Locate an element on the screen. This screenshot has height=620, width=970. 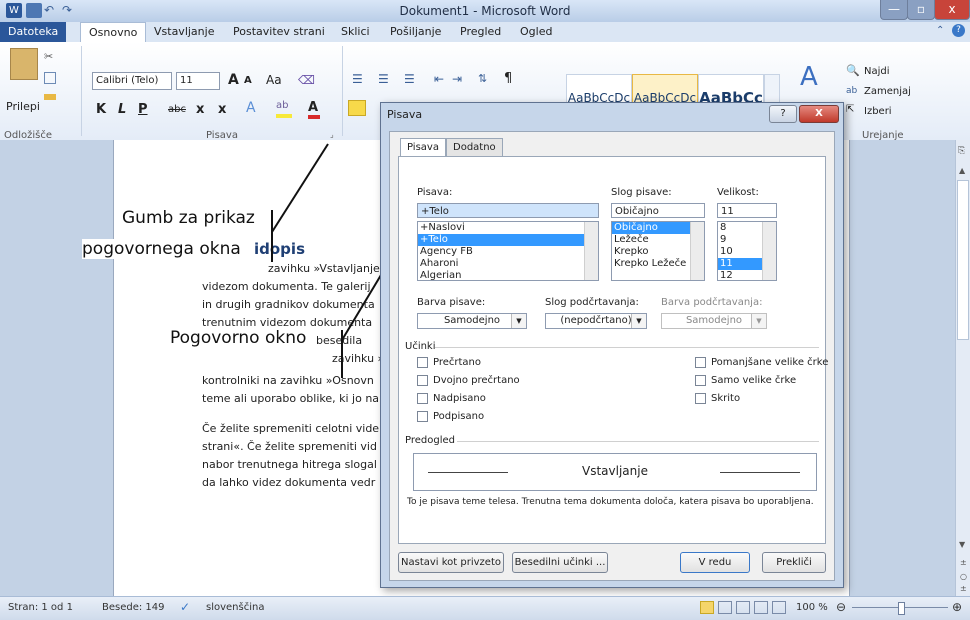
superscript-label: Nadpisano is located at coordinates (459, 398).